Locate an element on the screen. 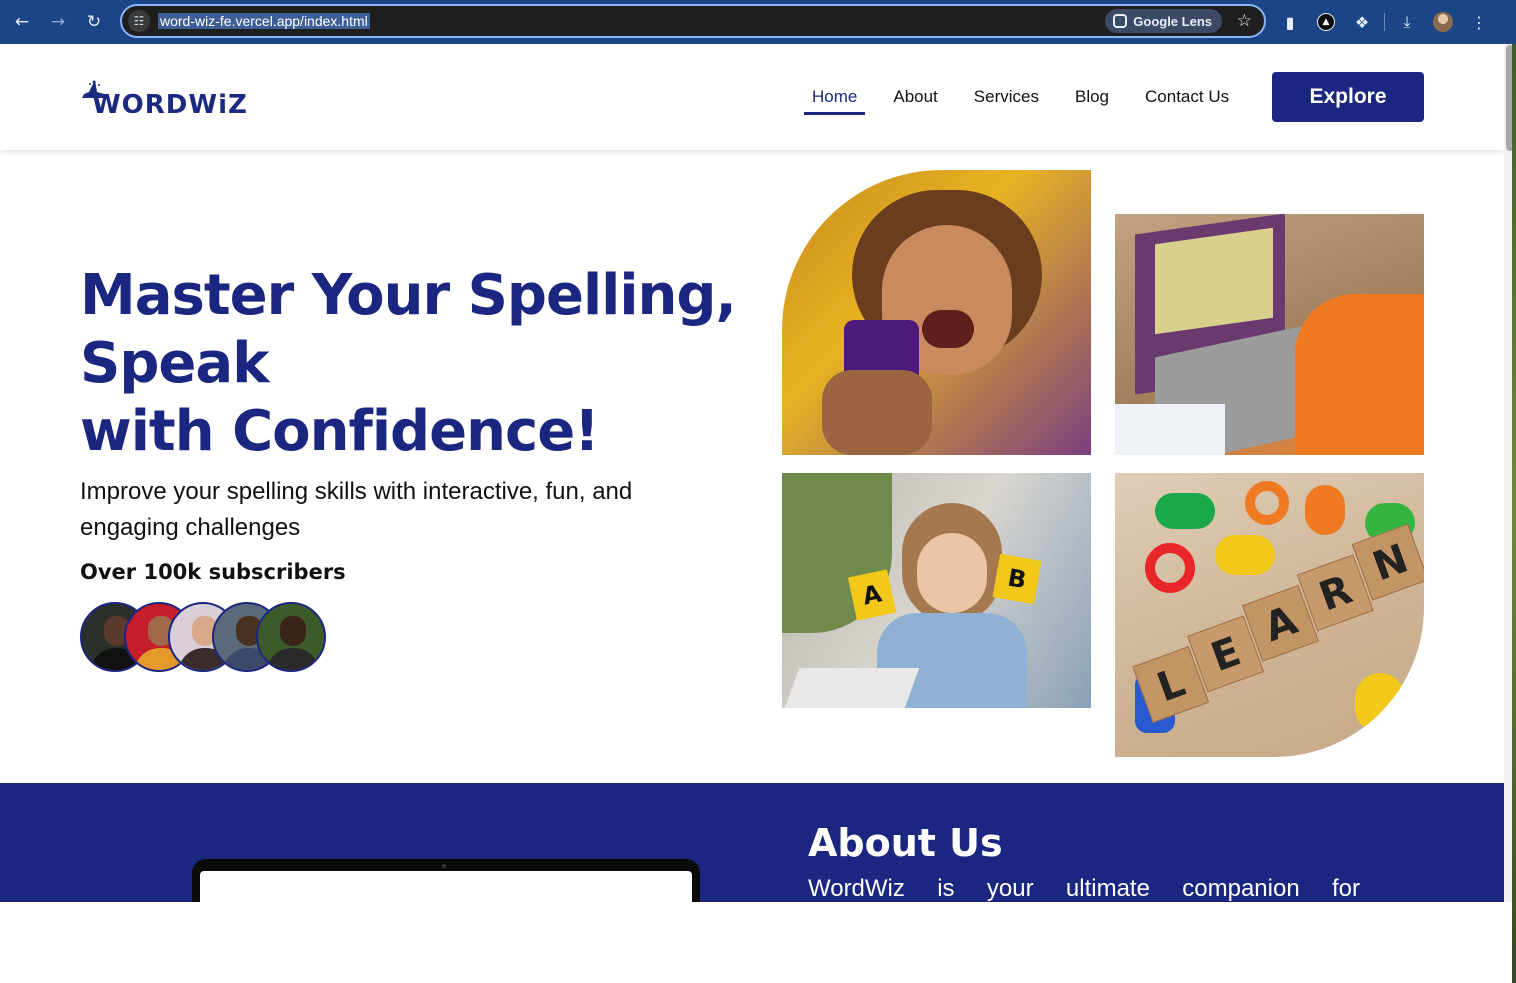 The height and width of the screenshot is (983, 1516). reload-icon: ↻ is located at coordinates (94, 22).